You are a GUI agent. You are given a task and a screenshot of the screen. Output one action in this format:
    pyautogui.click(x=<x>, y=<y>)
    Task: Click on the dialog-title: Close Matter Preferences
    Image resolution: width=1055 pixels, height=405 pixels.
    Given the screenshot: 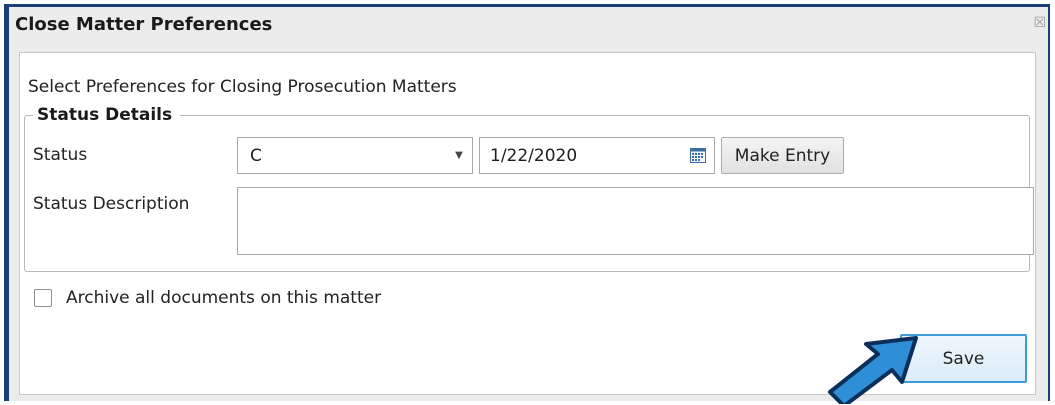 What is the action you would take?
    pyautogui.click(x=144, y=24)
    